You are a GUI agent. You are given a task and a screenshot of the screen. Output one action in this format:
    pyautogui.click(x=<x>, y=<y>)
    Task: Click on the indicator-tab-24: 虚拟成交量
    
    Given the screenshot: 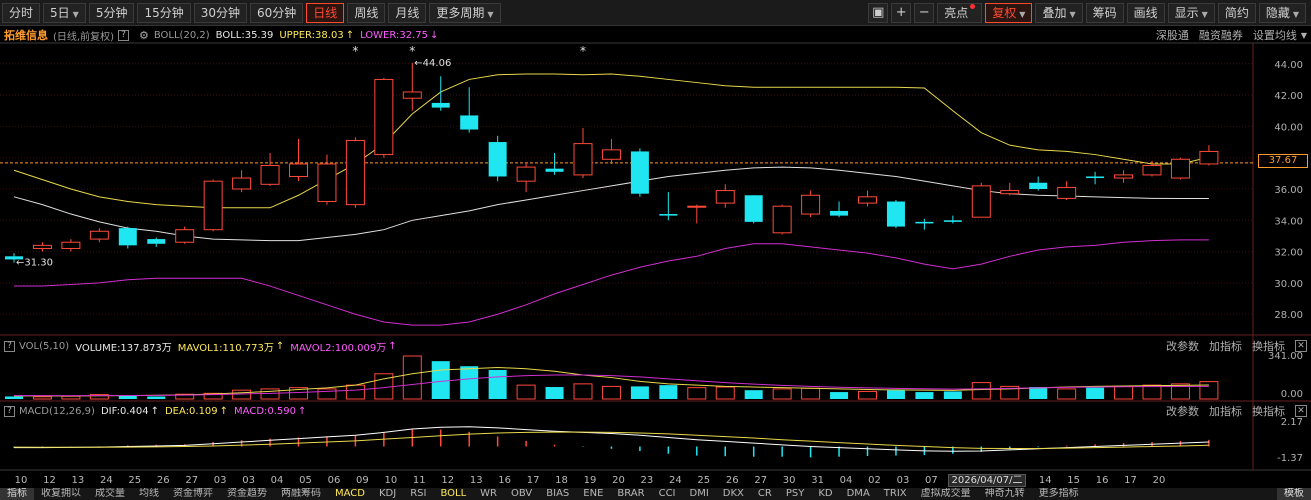 What is the action you would take?
    pyautogui.click(x=946, y=494)
    